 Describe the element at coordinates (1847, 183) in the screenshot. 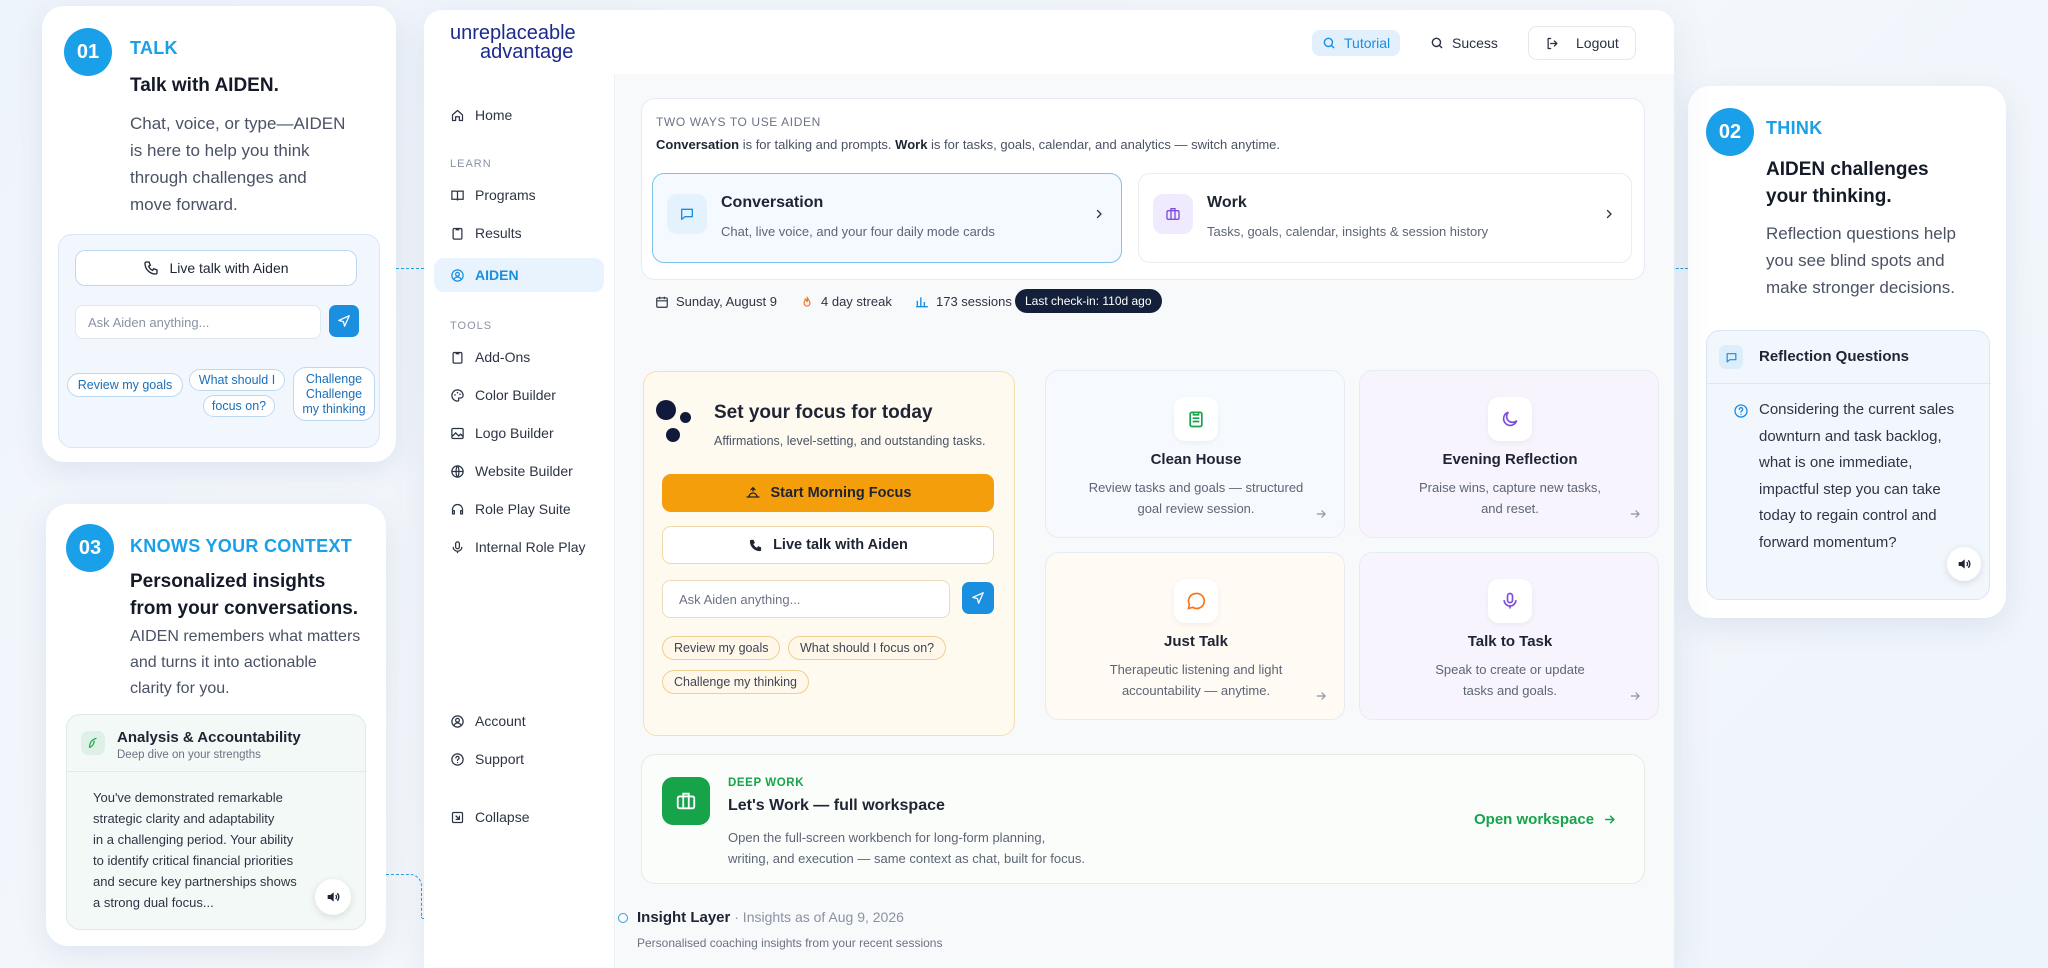

I see `callout-title: AIDEN challenges your thinking.` at that location.